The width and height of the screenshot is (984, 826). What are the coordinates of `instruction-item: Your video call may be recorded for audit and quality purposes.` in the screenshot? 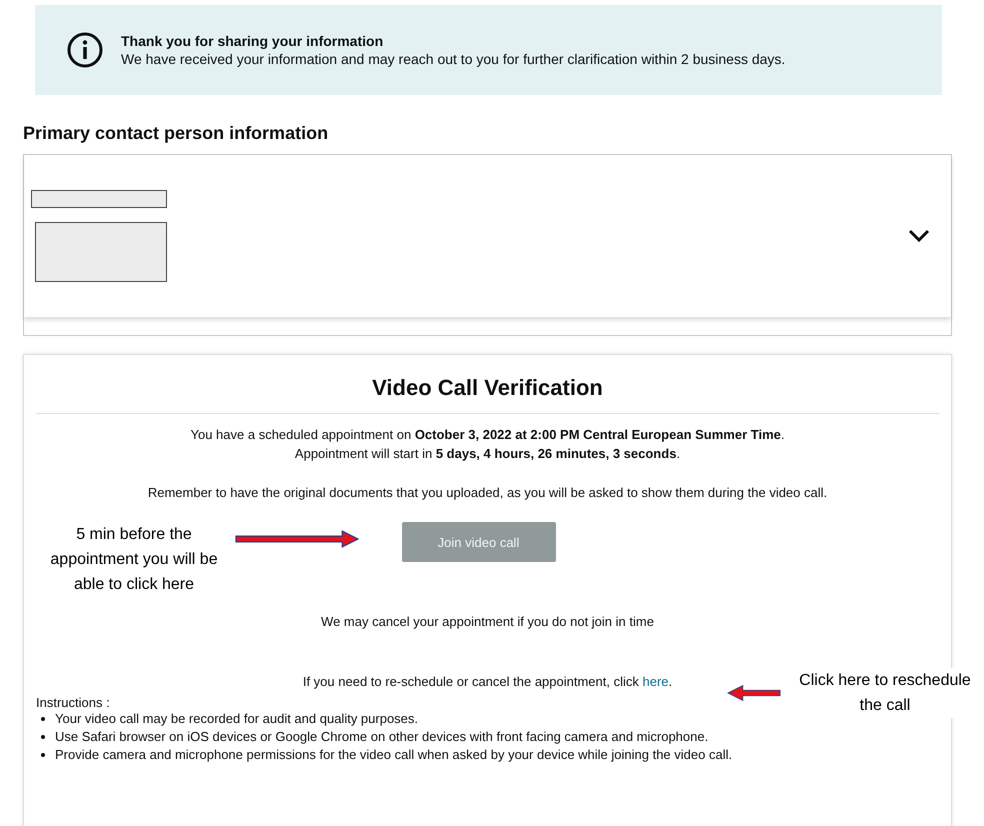 It's located at (236, 719).